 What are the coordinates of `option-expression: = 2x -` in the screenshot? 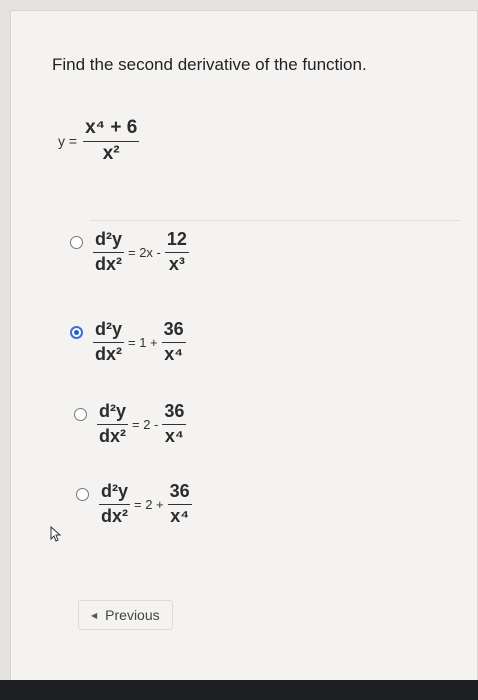 It's located at (144, 252).